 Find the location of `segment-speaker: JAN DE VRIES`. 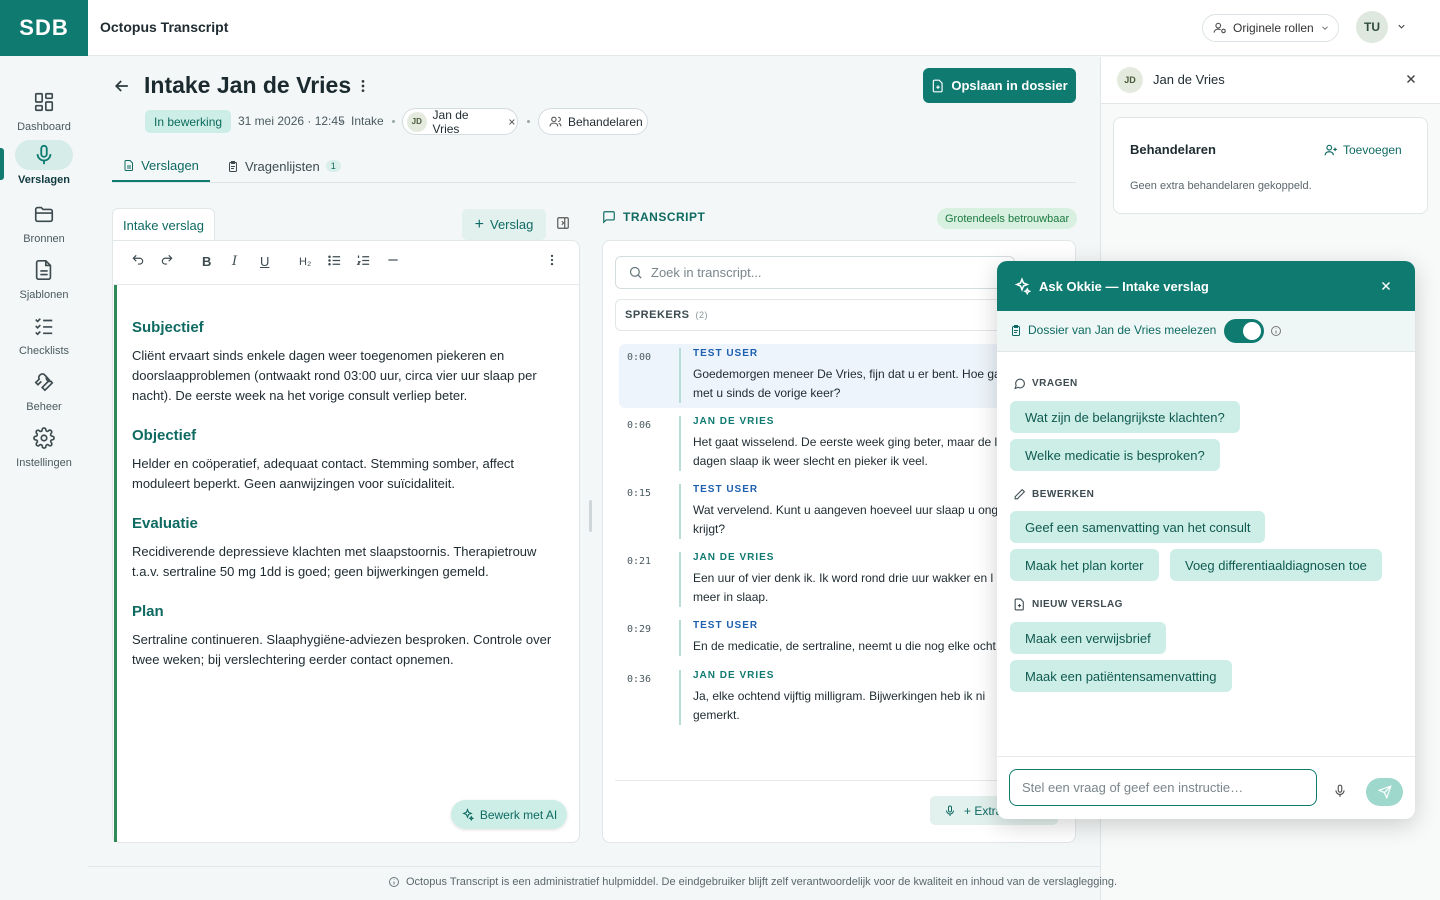

segment-speaker: JAN DE VRIES is located at coordinates (734, 557).